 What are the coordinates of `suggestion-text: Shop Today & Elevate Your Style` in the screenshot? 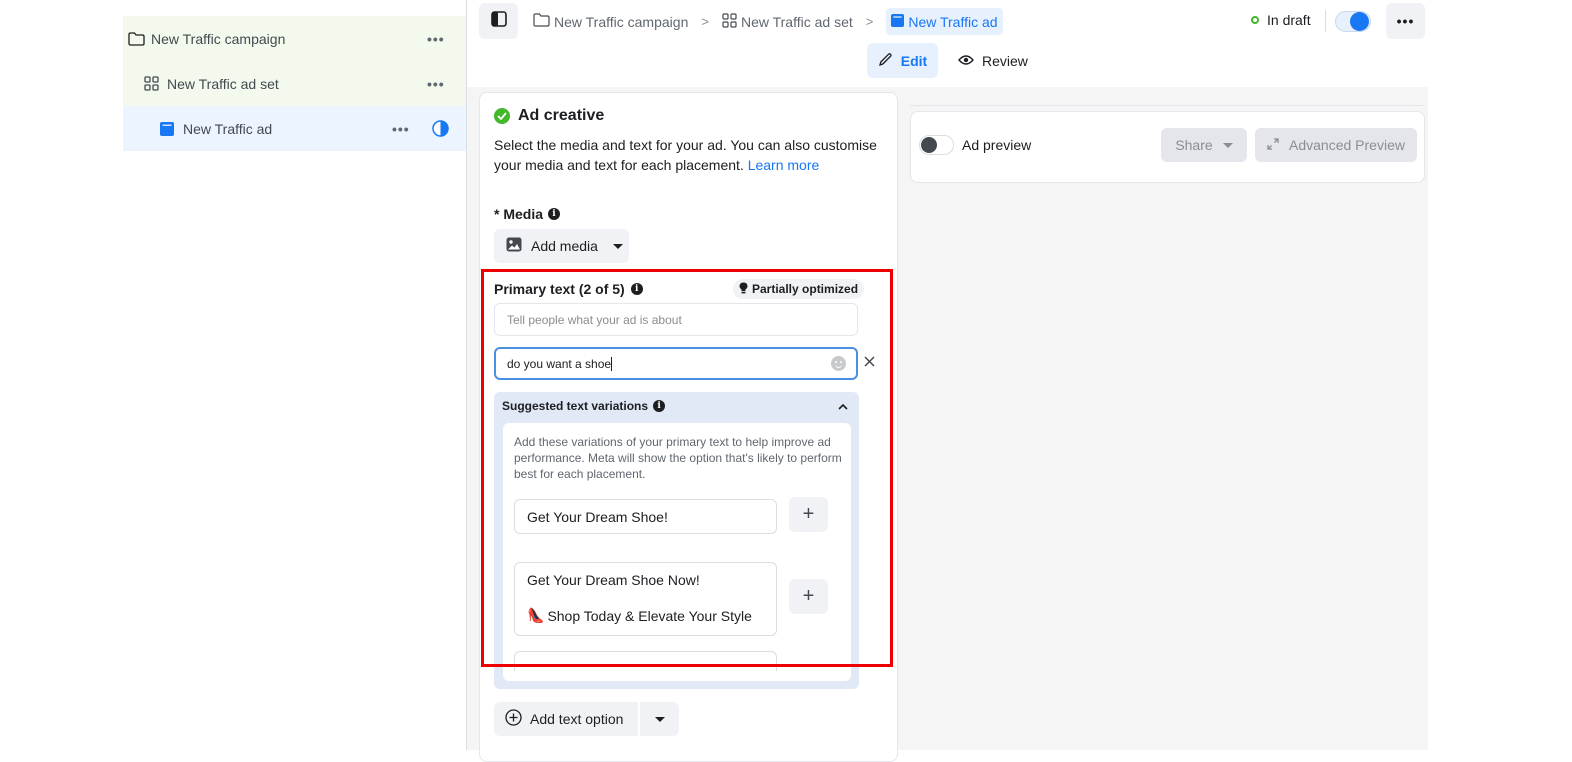 It's located at (649, 615).